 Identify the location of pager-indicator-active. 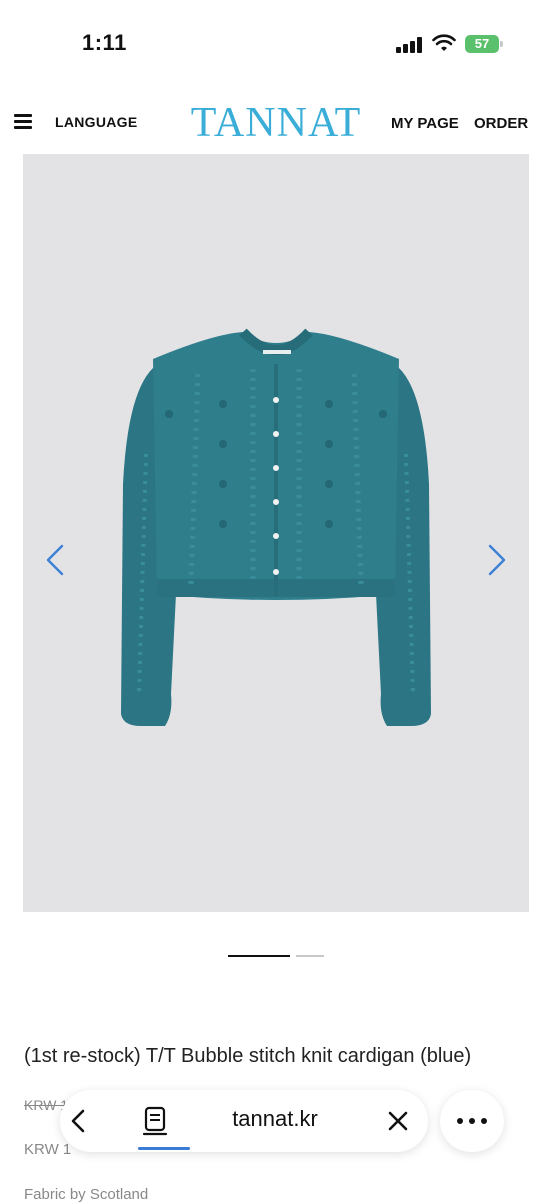
(259, 956).